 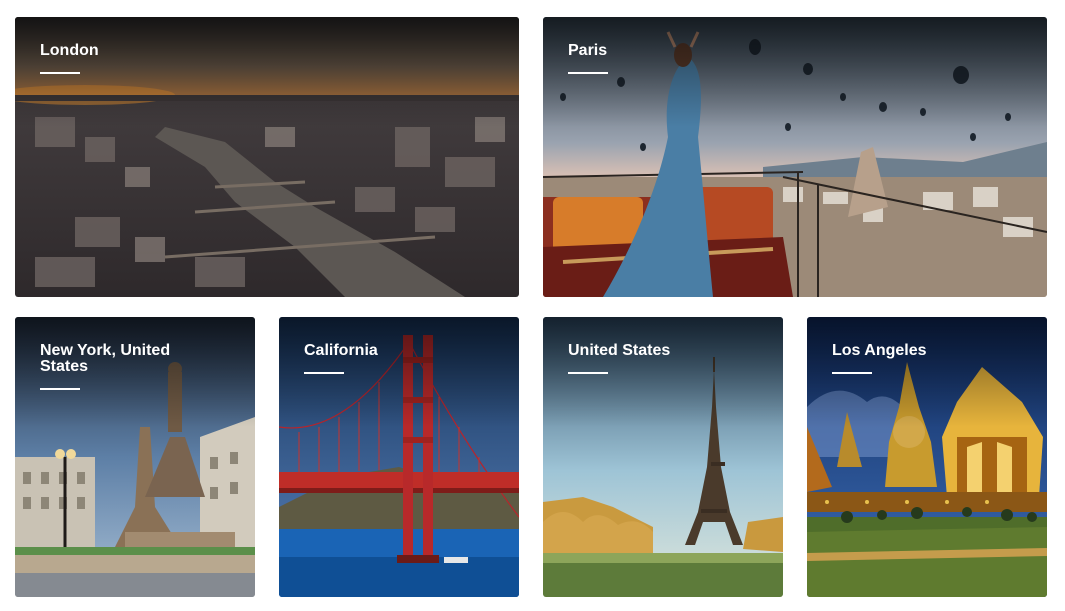 What do you see at coordinates (879, 350) in the screenshot?
I see `destination-title: Los Angeles` at bounding box center [879, 350].